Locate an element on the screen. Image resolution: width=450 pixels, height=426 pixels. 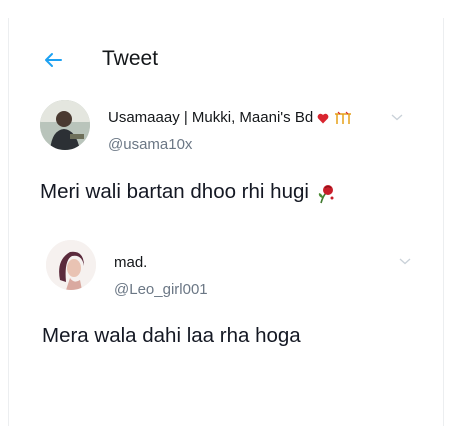
tweet-text: Mera wala dahi laa rha hoga is located at coordinates (171, 335).